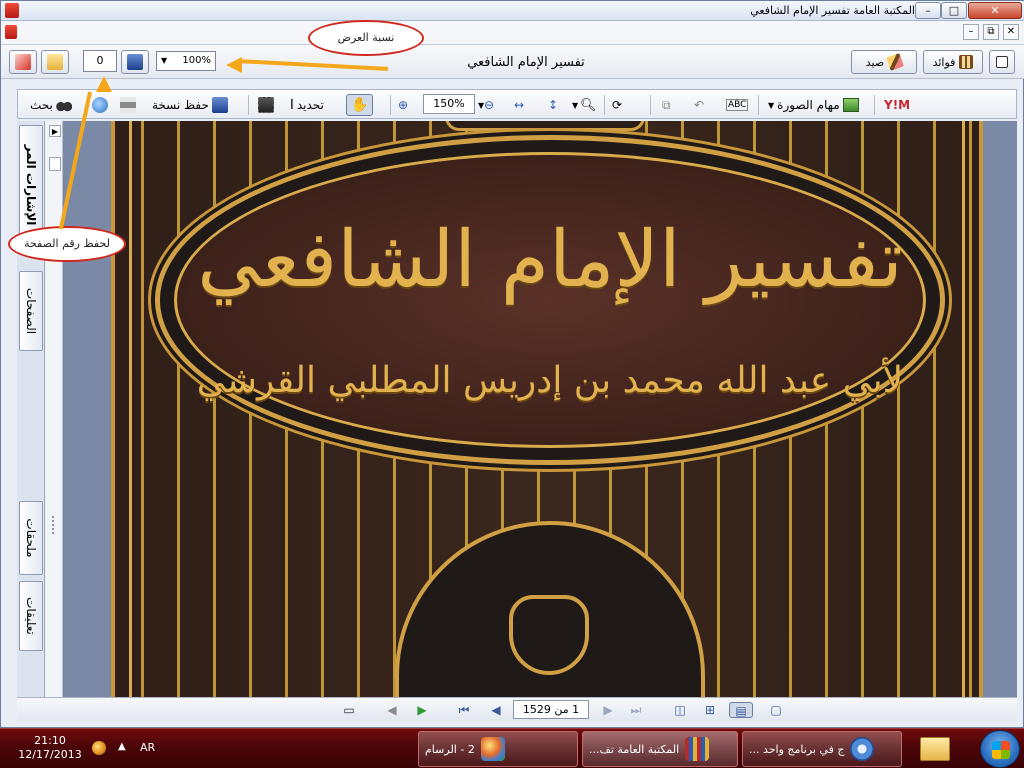  I want to click on printer-icon, so click(128, 105).